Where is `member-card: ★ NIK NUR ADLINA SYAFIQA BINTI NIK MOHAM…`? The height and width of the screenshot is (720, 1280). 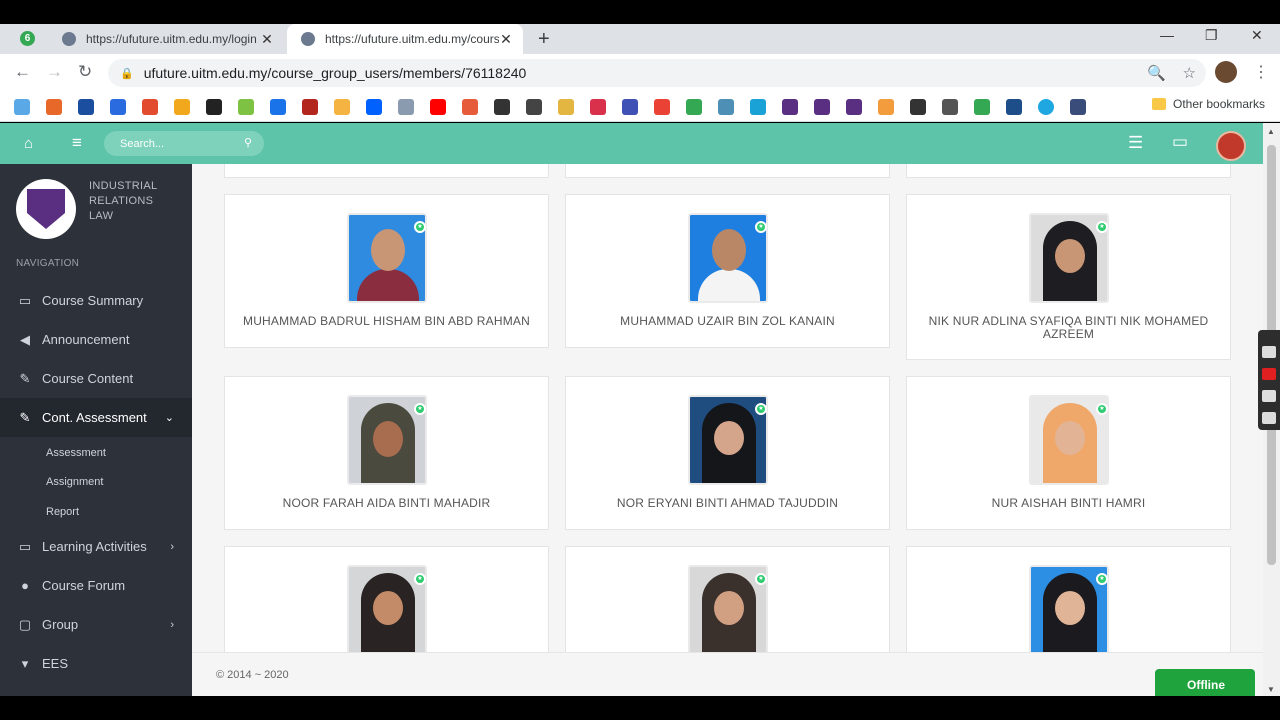 member-card: ★ NIK NUR ADLINA SYAFIQA BINTI NIK MOHAM… is located at coordinates (1068, 277).